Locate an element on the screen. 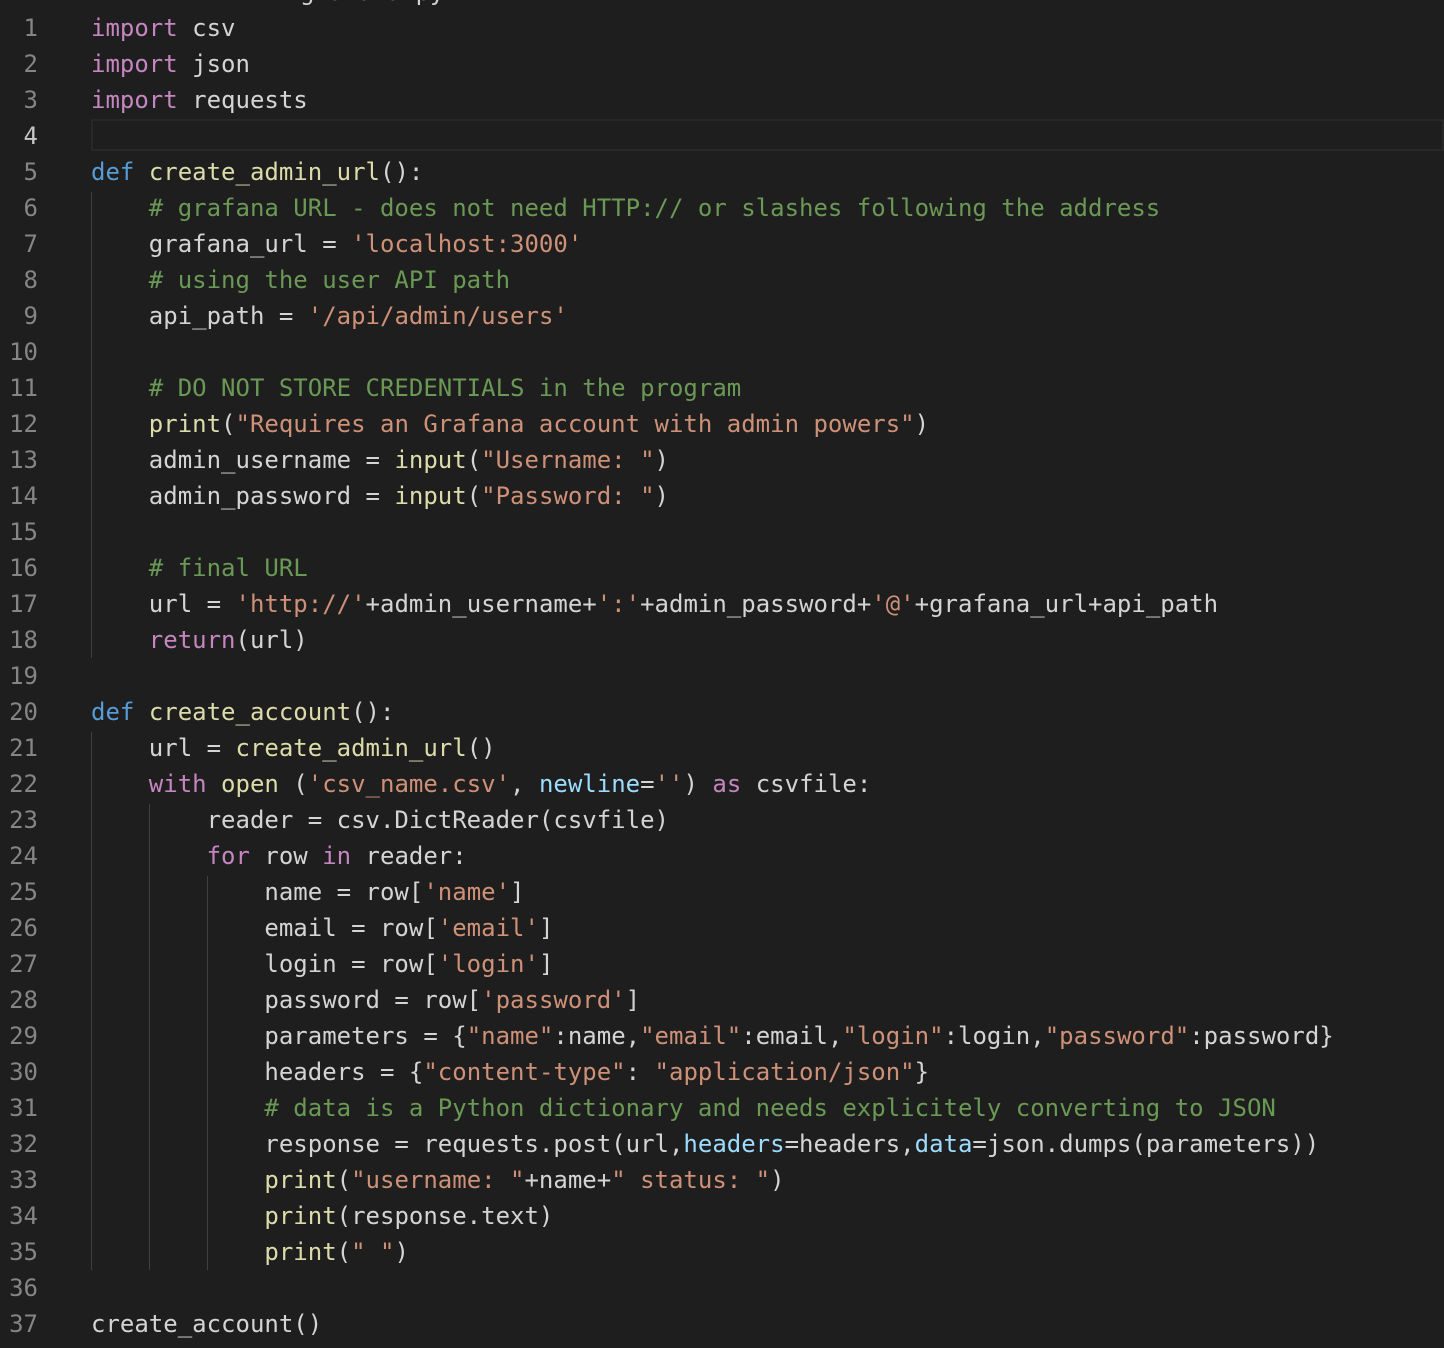 The image size is (1444, 1348). line-number: 23 is located at coordinates (19, 820).